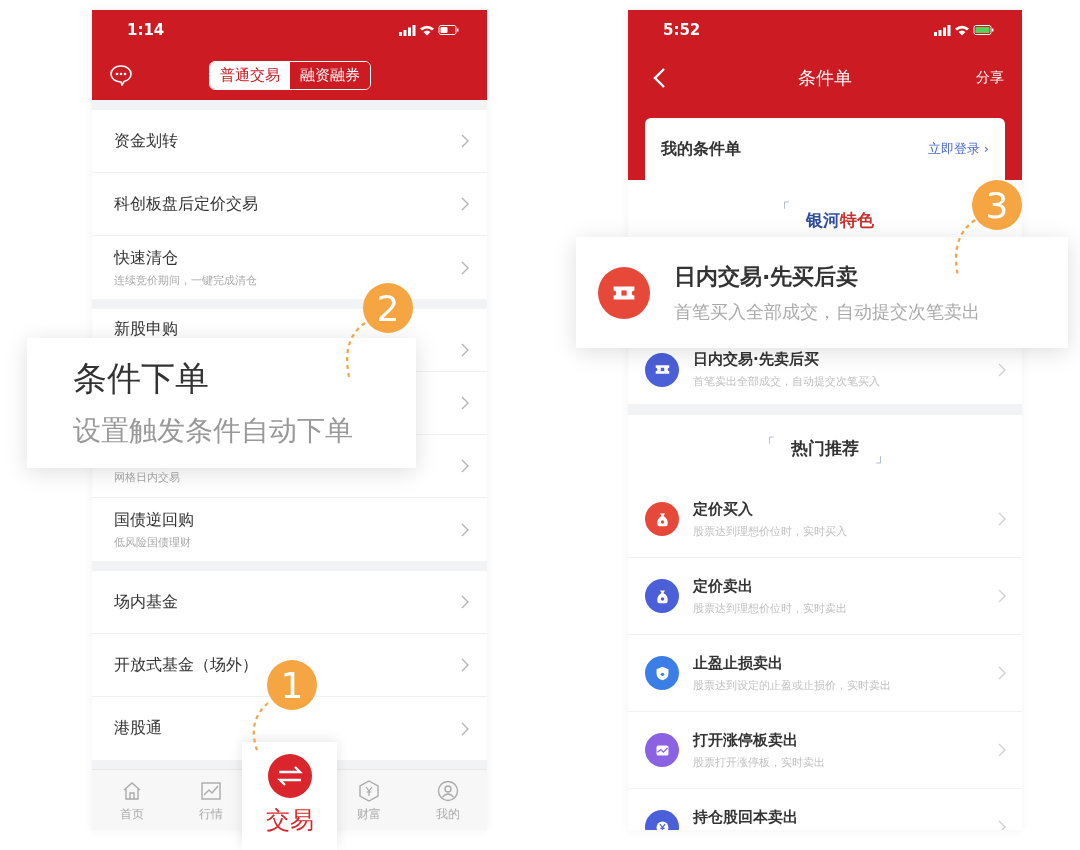 The height and width of the screenshot is (850, 1080). What do you see at coordinates (289, 204) in the screenshot?
I see `menu-row: 科创板盘后定价交易` at bounding box center [289, 204].